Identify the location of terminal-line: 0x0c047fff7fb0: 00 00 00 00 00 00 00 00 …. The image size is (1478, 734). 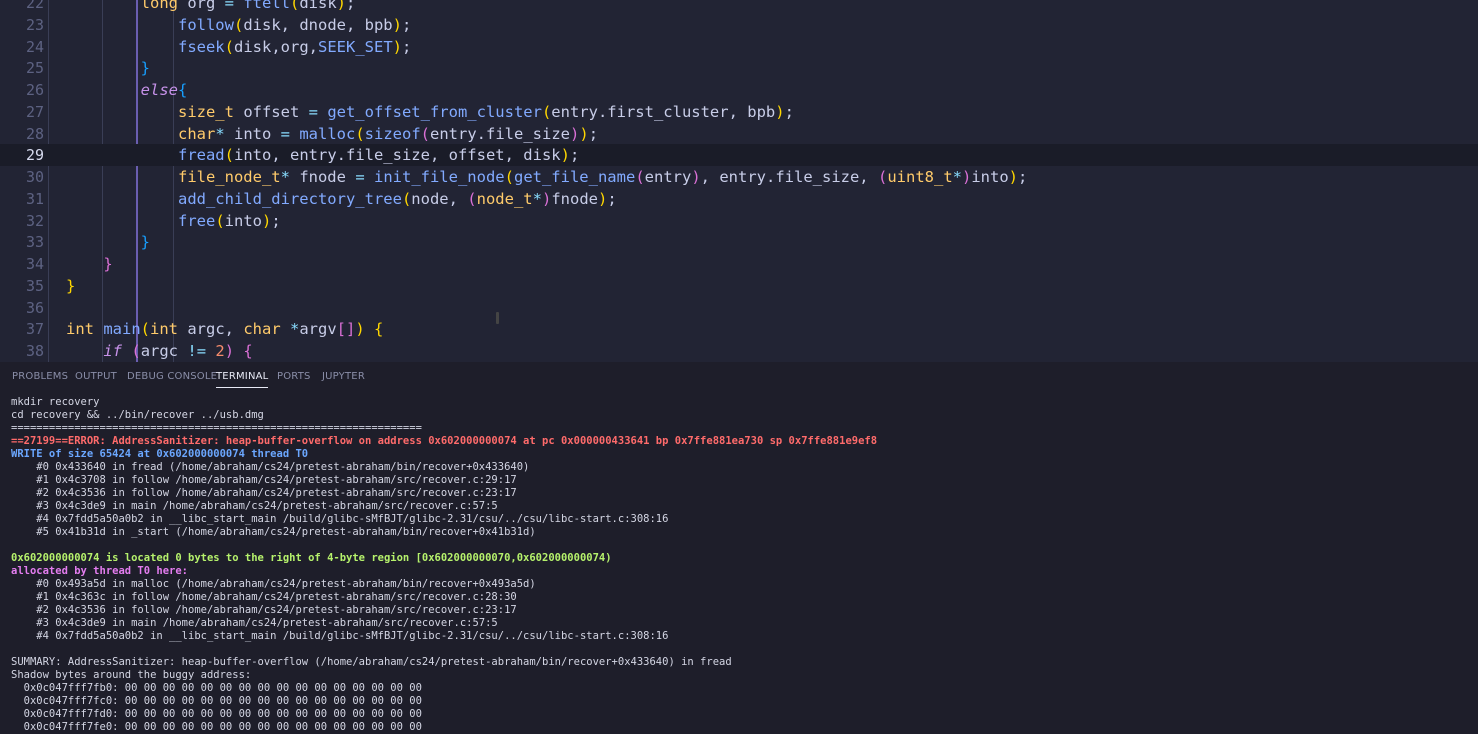
(216, 688).